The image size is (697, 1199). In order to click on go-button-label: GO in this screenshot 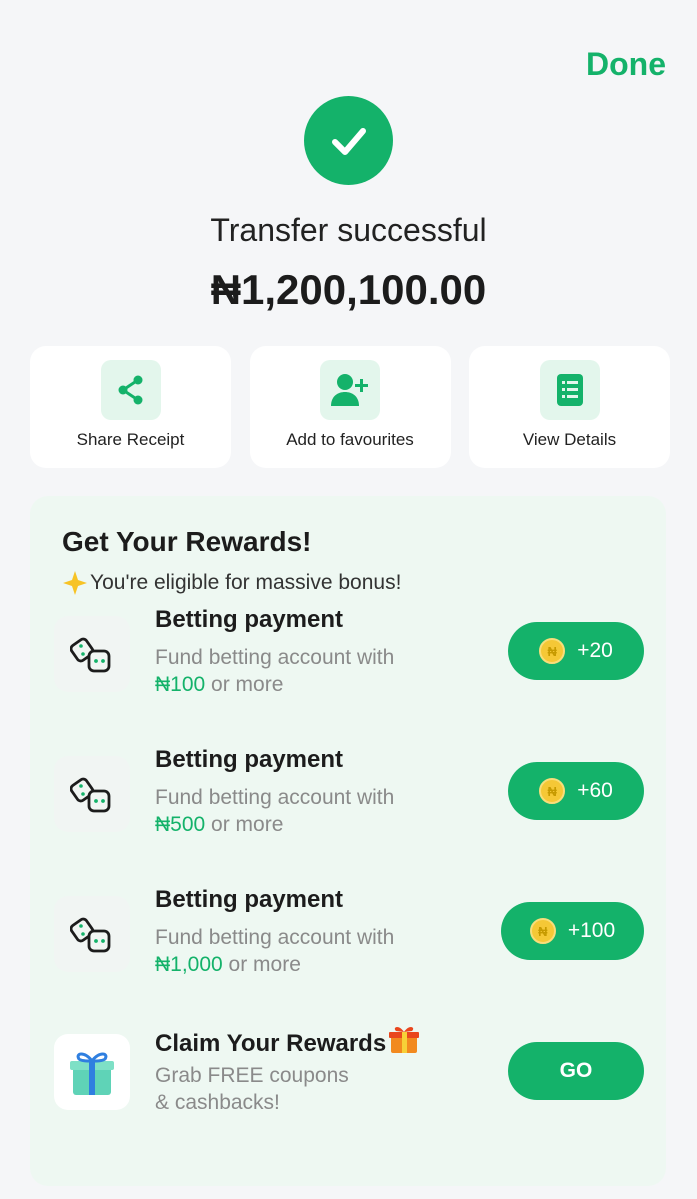, I will do `click(576, 1070)`.